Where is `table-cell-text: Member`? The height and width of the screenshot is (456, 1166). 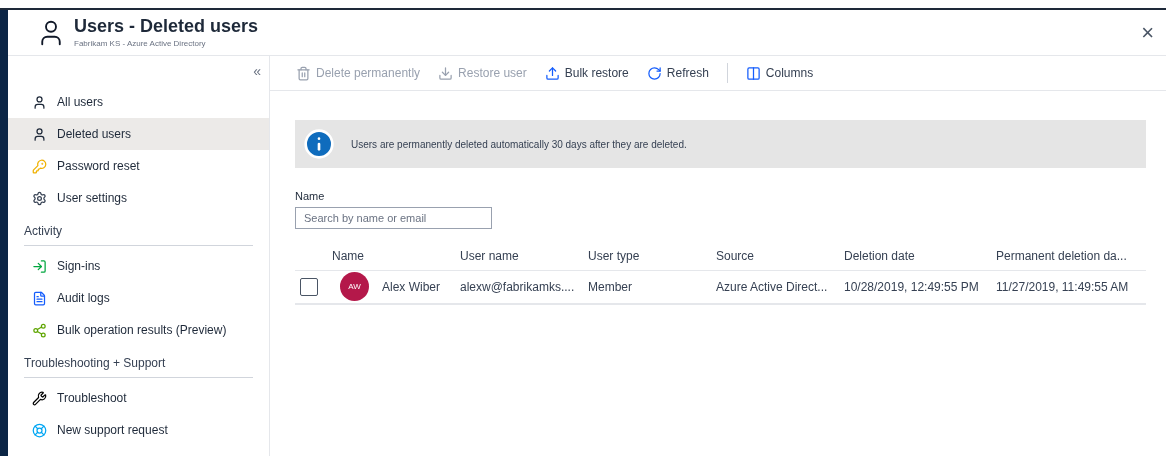
table-cell-text: Member is located at coordinates (610, 287).